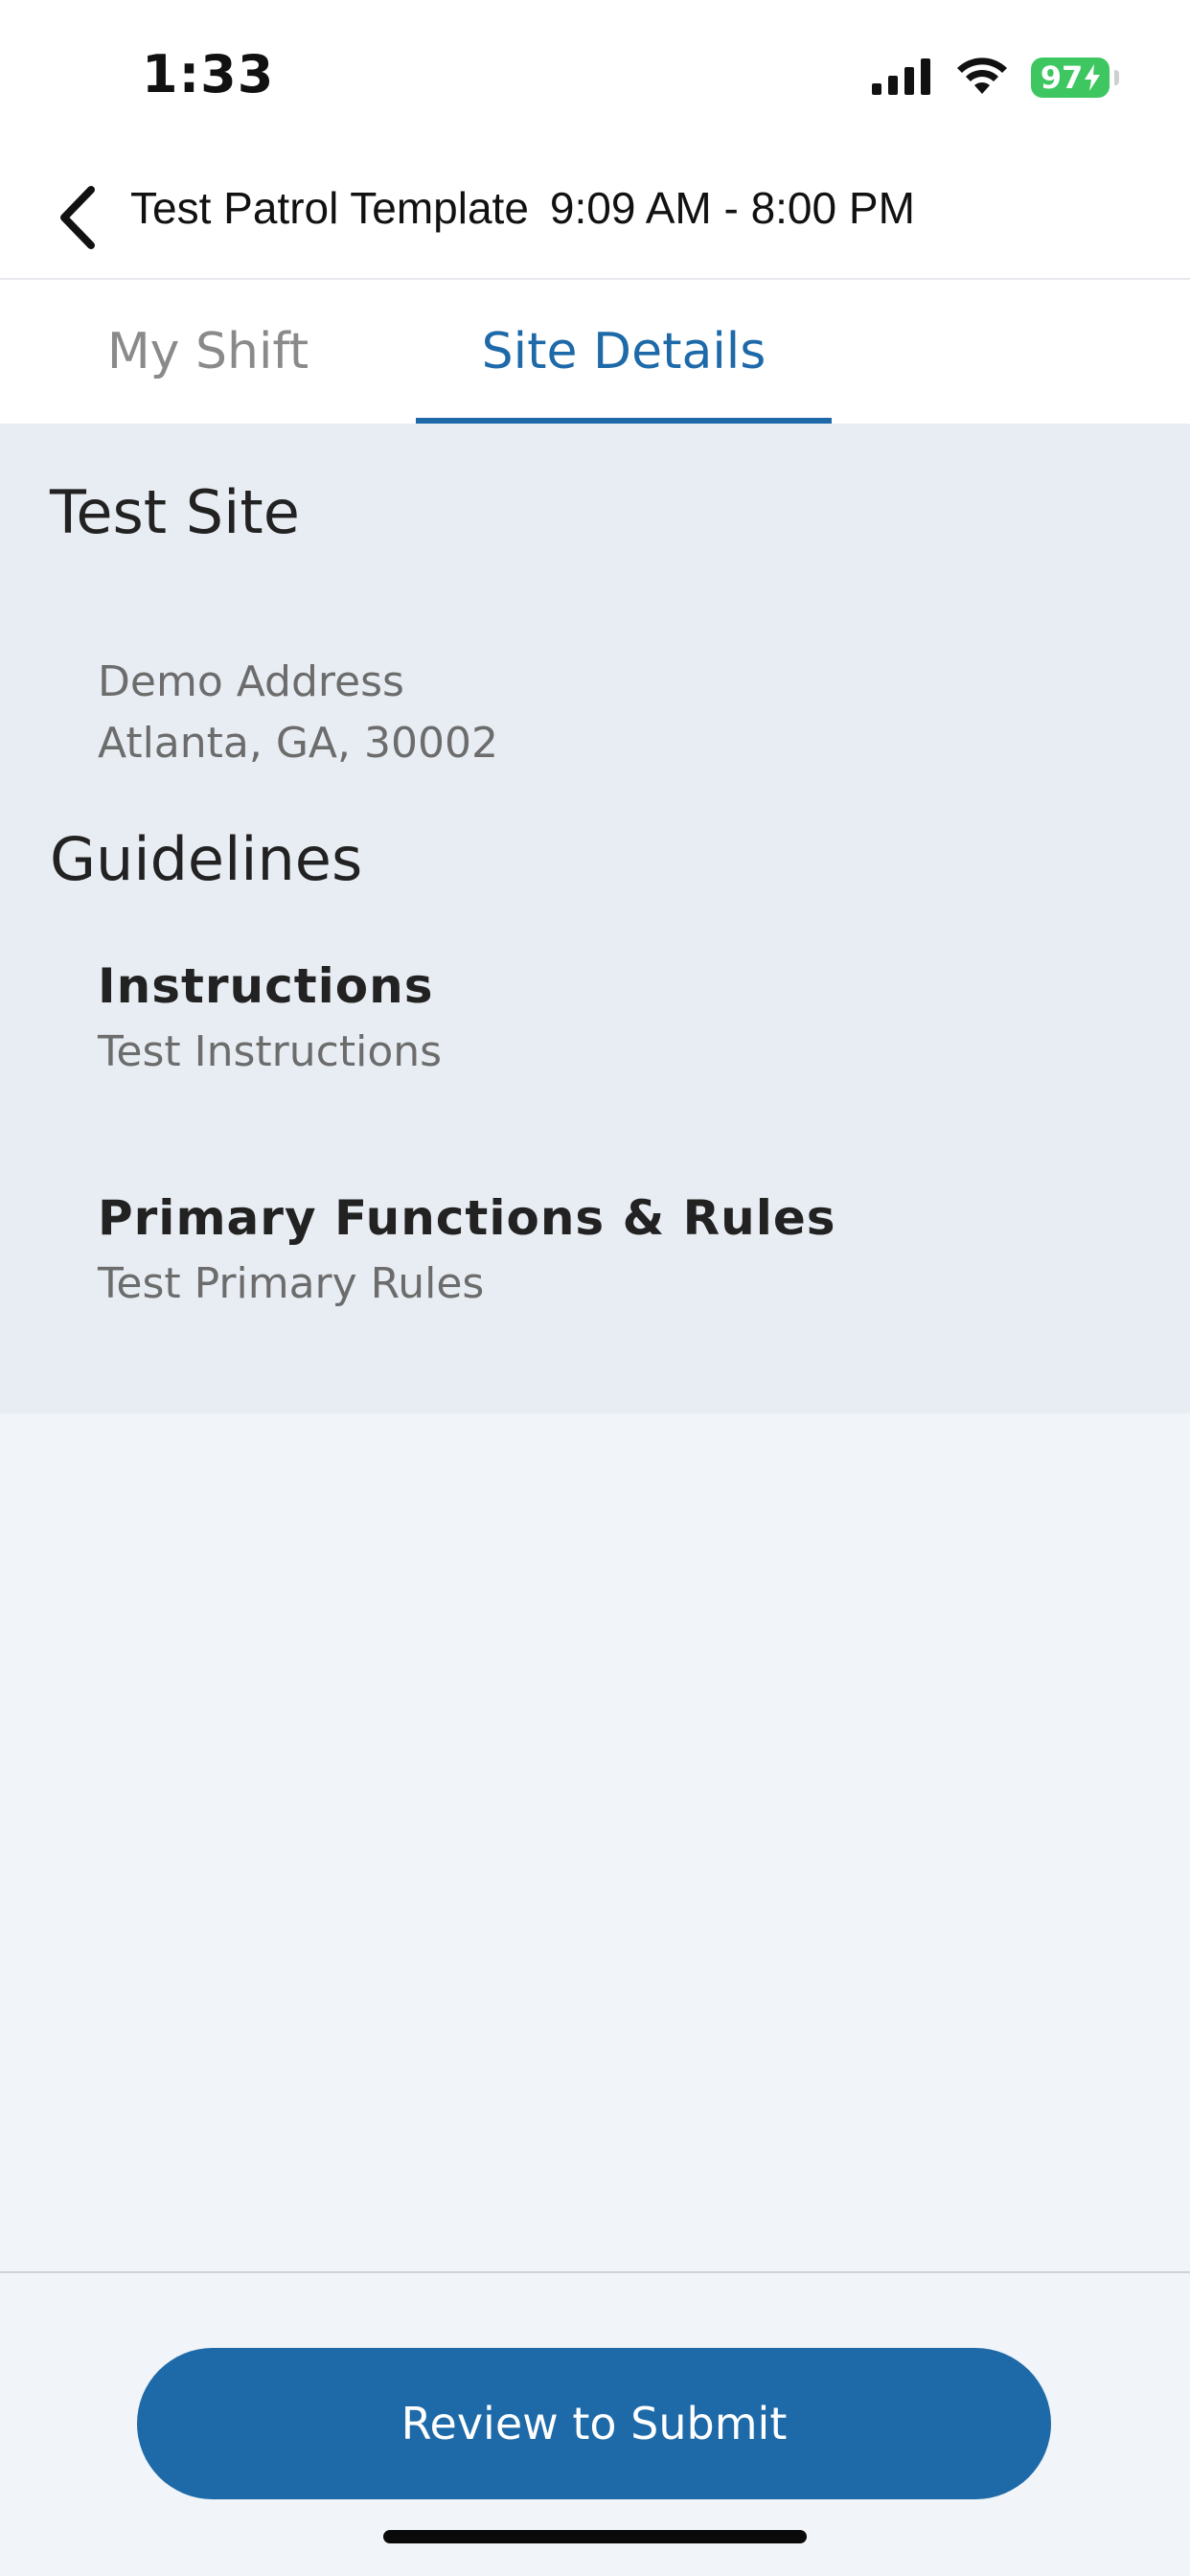  I want to click on guideline-text: Test Primary Rules, so click(292, 1283).